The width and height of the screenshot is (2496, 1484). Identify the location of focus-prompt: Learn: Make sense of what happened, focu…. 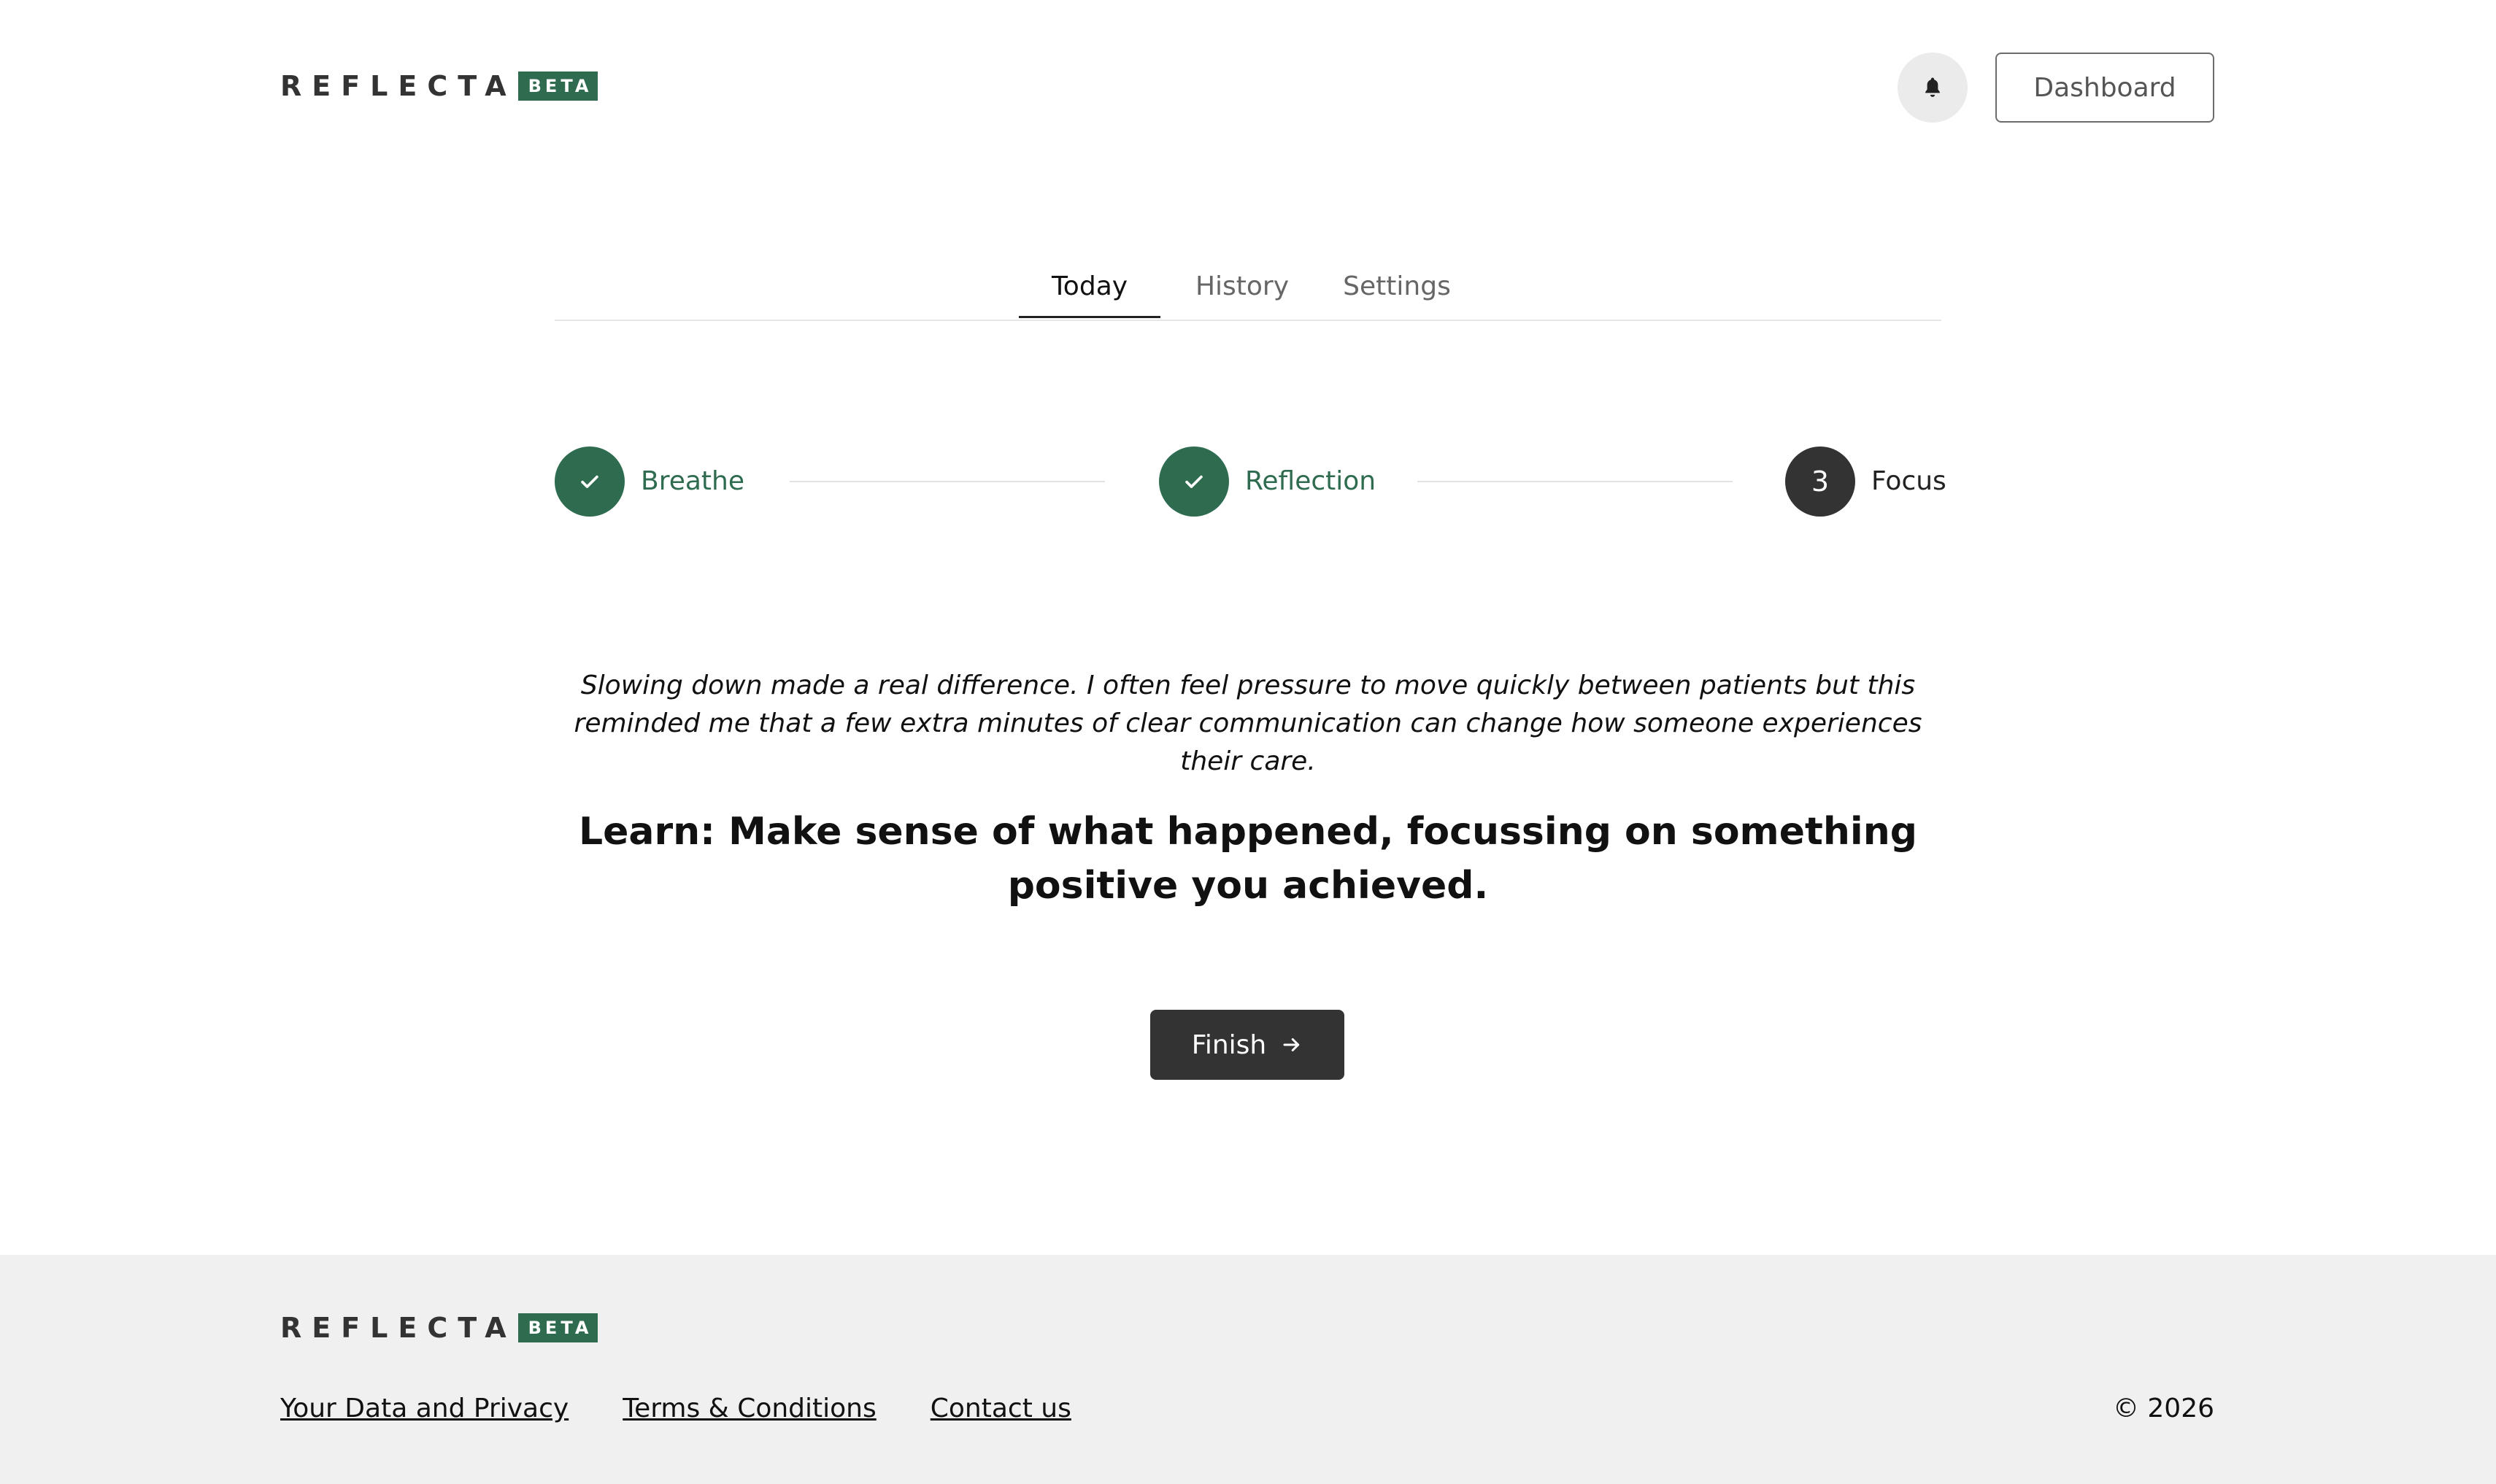
(1248, 859).